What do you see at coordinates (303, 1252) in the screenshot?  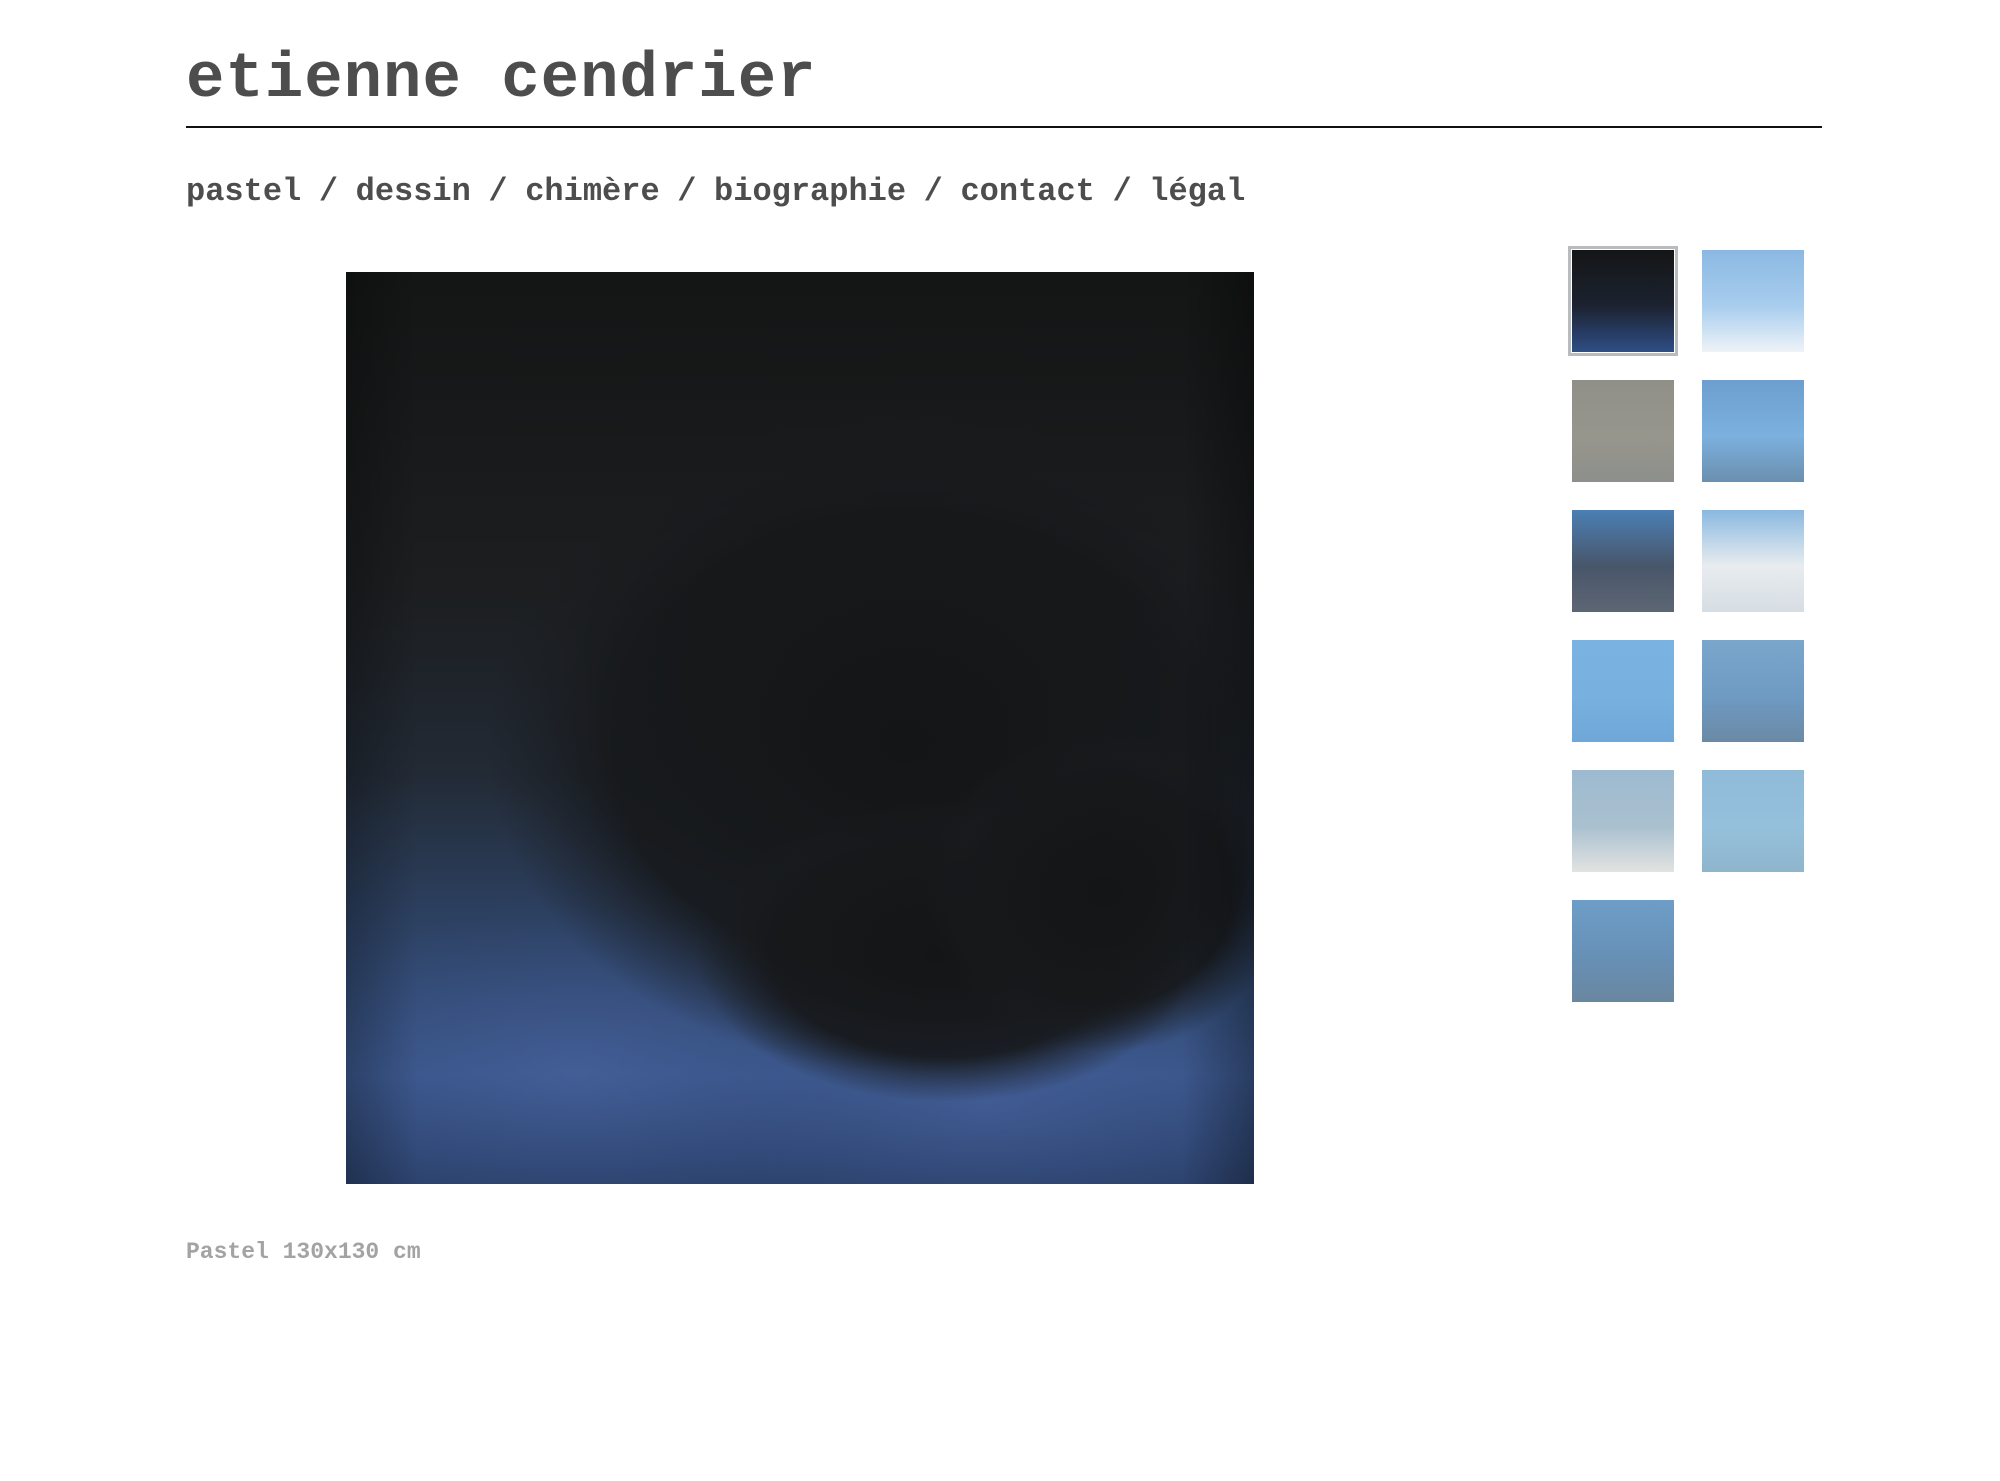 I see `artwork-caption: Pastel 130x130 cm` at bounding box center [303, 1252].